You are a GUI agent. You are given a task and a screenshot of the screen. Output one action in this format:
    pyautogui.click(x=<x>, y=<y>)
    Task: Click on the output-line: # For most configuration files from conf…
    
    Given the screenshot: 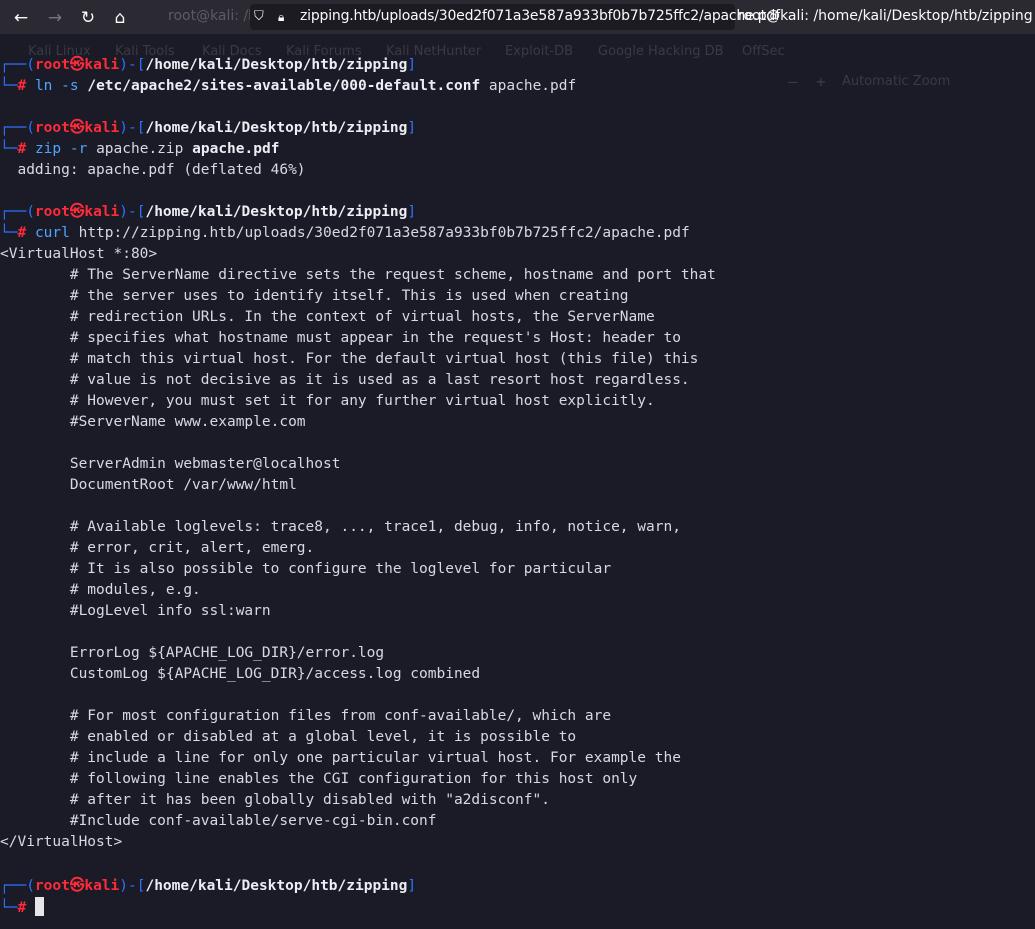 What is the action you would take?
    pyautogui.click(x=306, y=716)
    